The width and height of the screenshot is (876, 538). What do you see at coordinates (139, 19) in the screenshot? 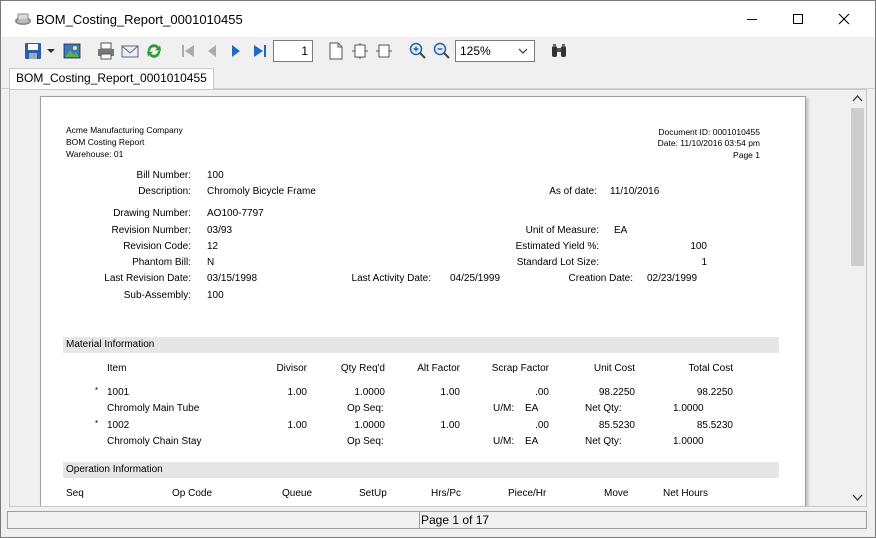
I see `window-title: BOM_Costing_Report_0001010455` at bounding box center [139, 19].